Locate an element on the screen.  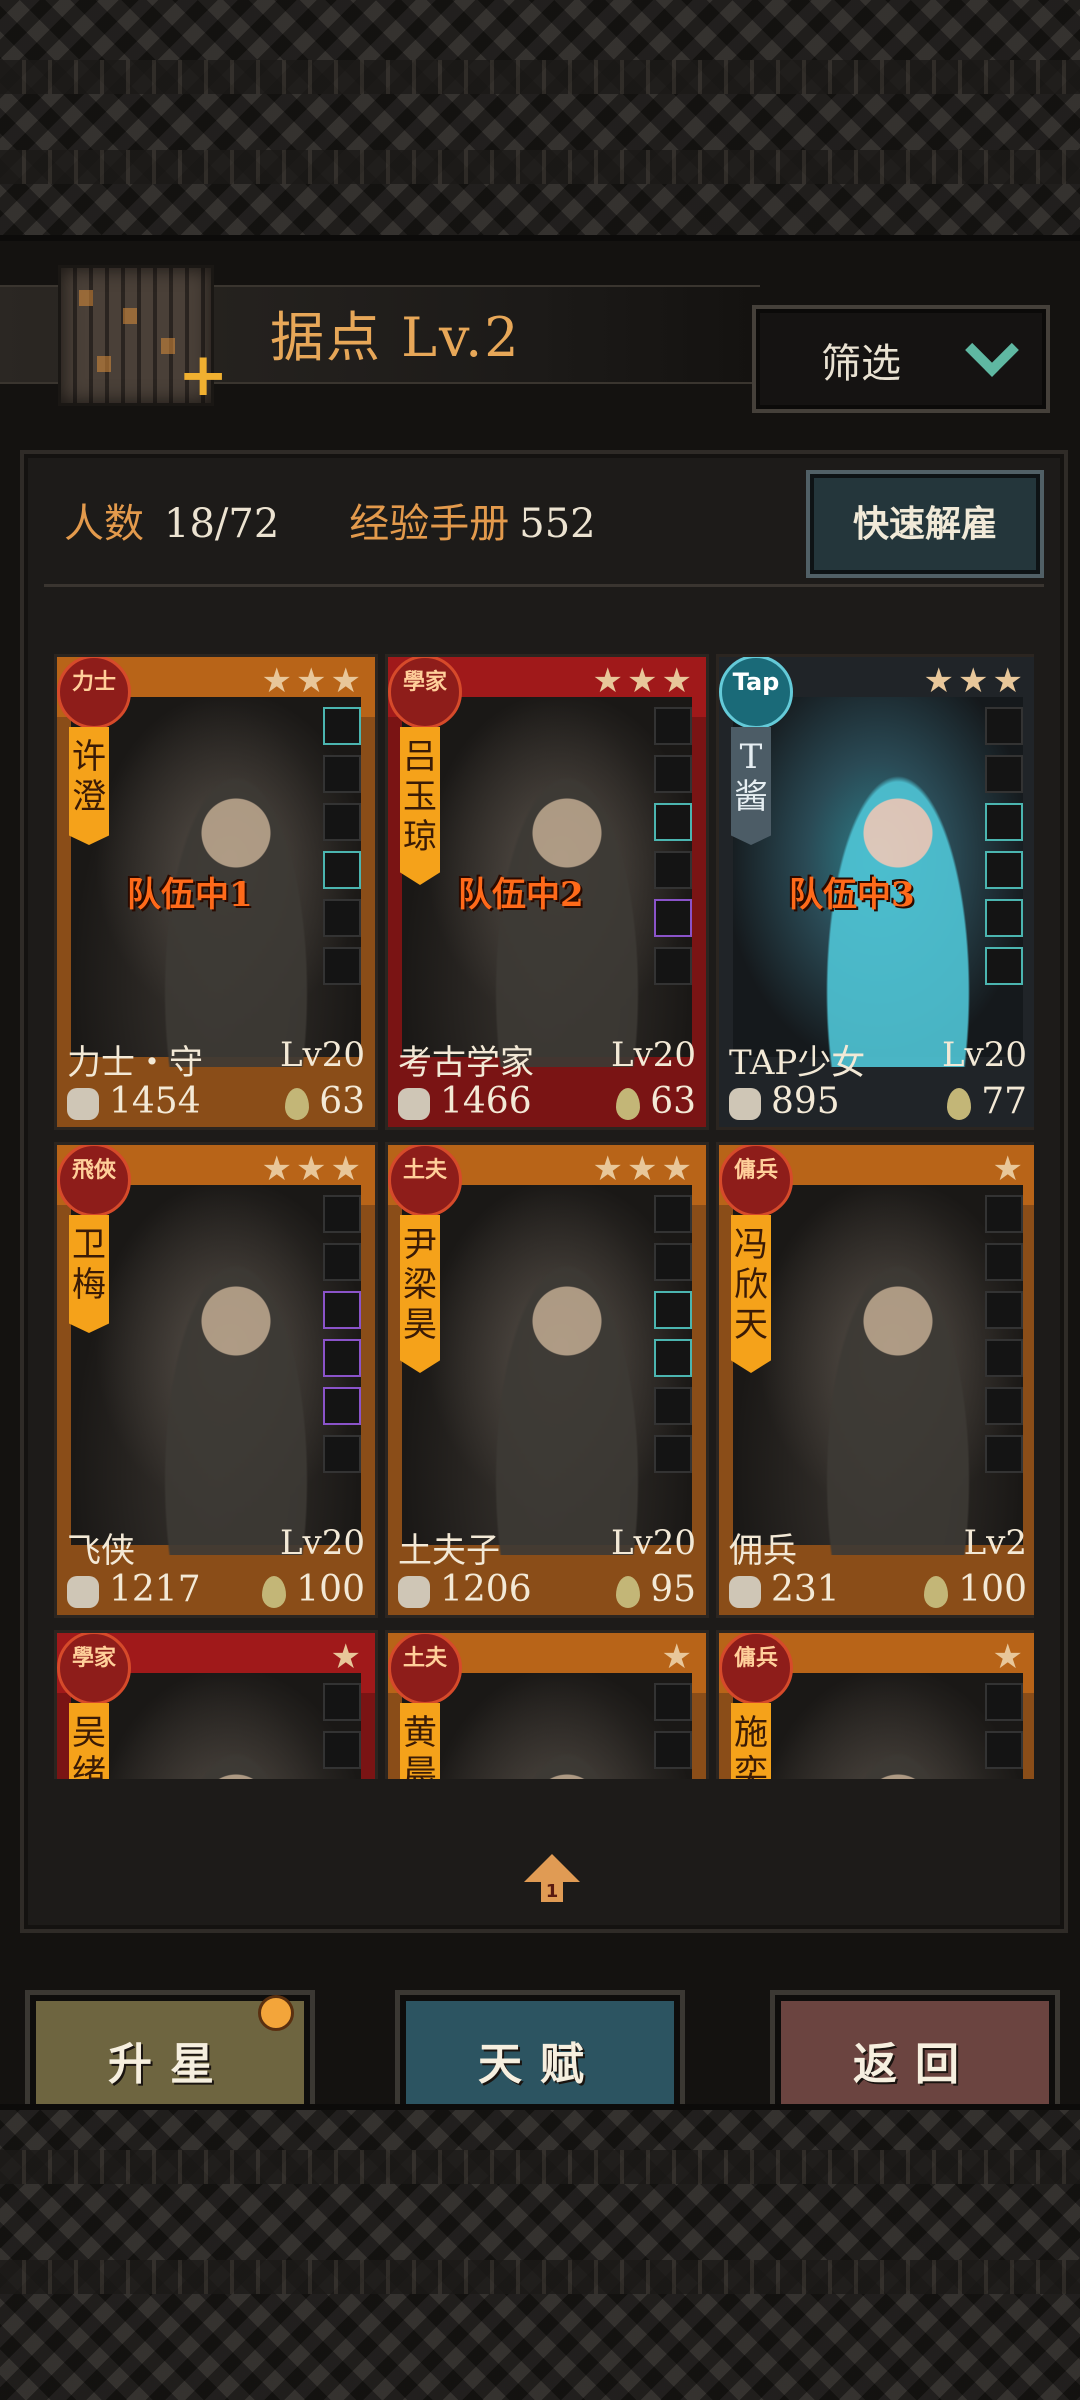
character-card: Tap T酱 ★★★ 队伍中3 TAP少女 Lv20 895 77 is located at coordinates (875, 892).